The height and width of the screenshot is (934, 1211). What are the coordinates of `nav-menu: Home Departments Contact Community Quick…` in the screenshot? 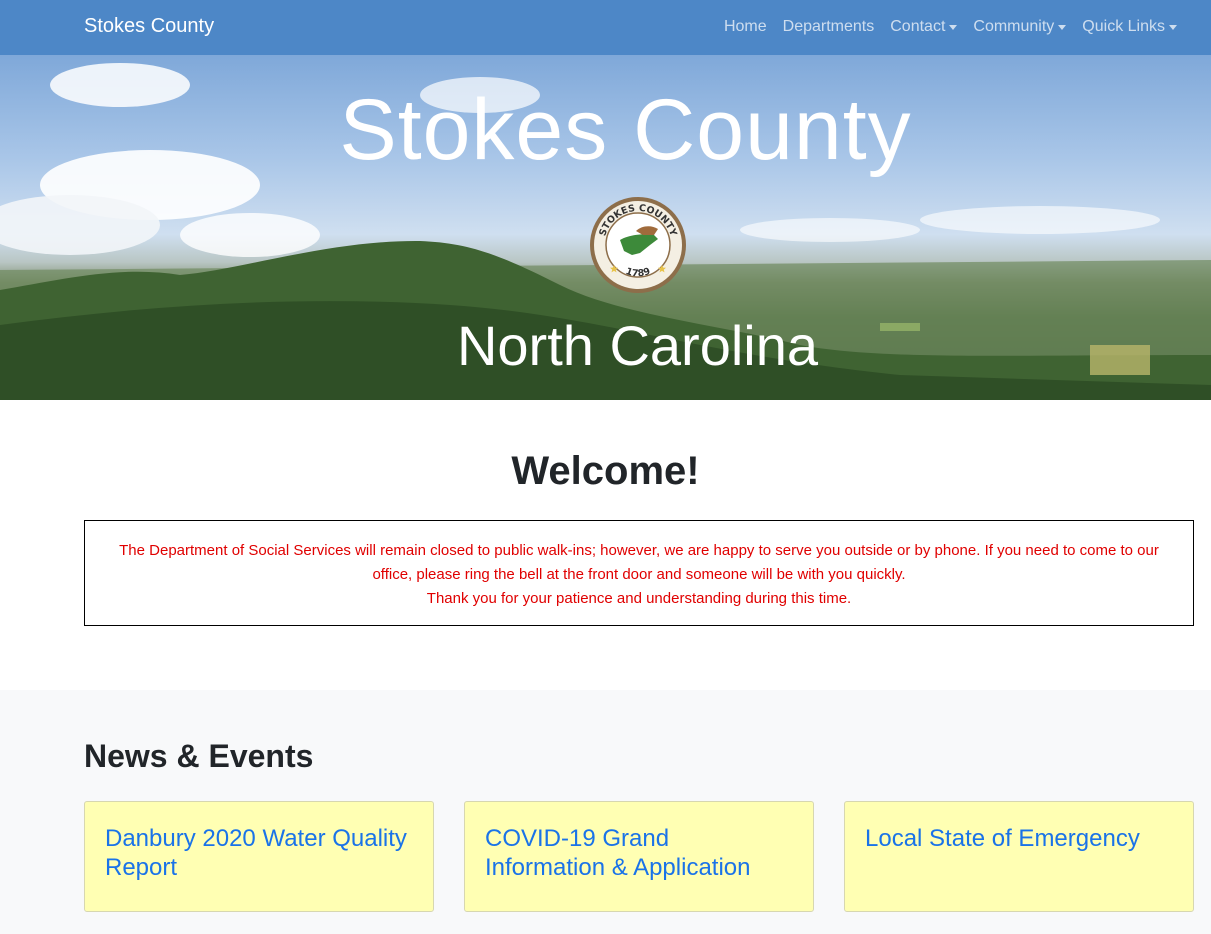 It's located at (950, 27).